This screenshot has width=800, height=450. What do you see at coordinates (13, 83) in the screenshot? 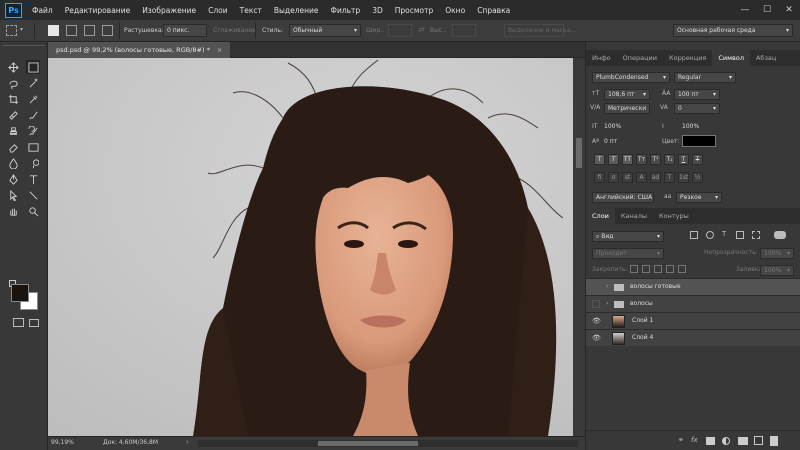
I see `lasso-tool-icon` at bounding box center [13, 83].